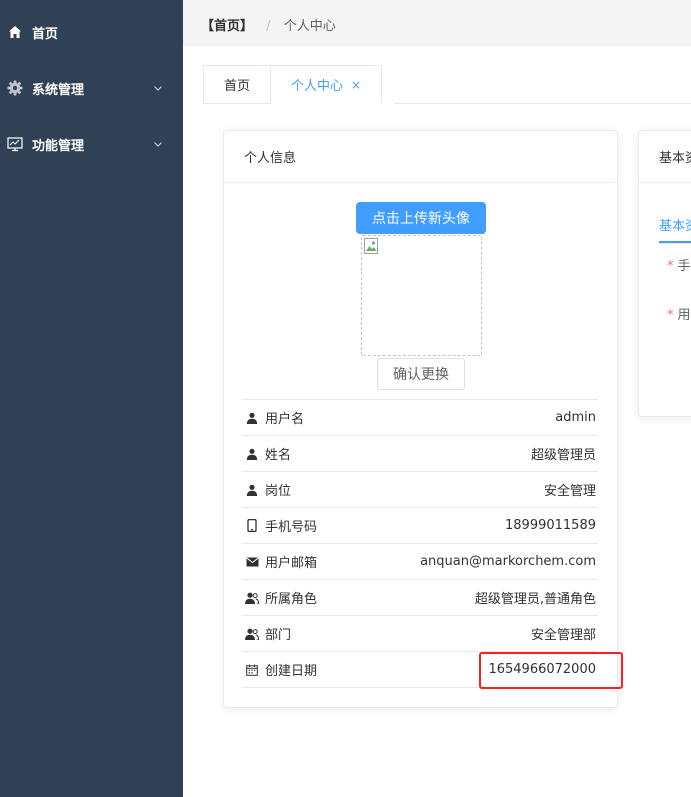 This screenshot has width=691, height=797. I want to click on field-label: 手机号码, so click(684, 266).